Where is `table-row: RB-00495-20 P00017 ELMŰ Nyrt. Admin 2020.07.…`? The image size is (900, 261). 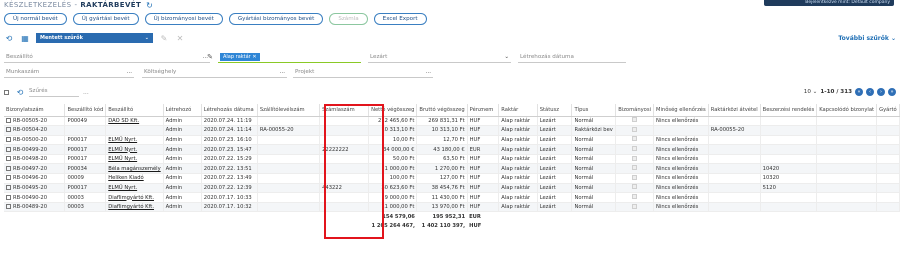 table-row: RB-00495-20 P00017 ELMŰ Nyrt. Admin 2020.07.… is located at coordinates (452, 188).